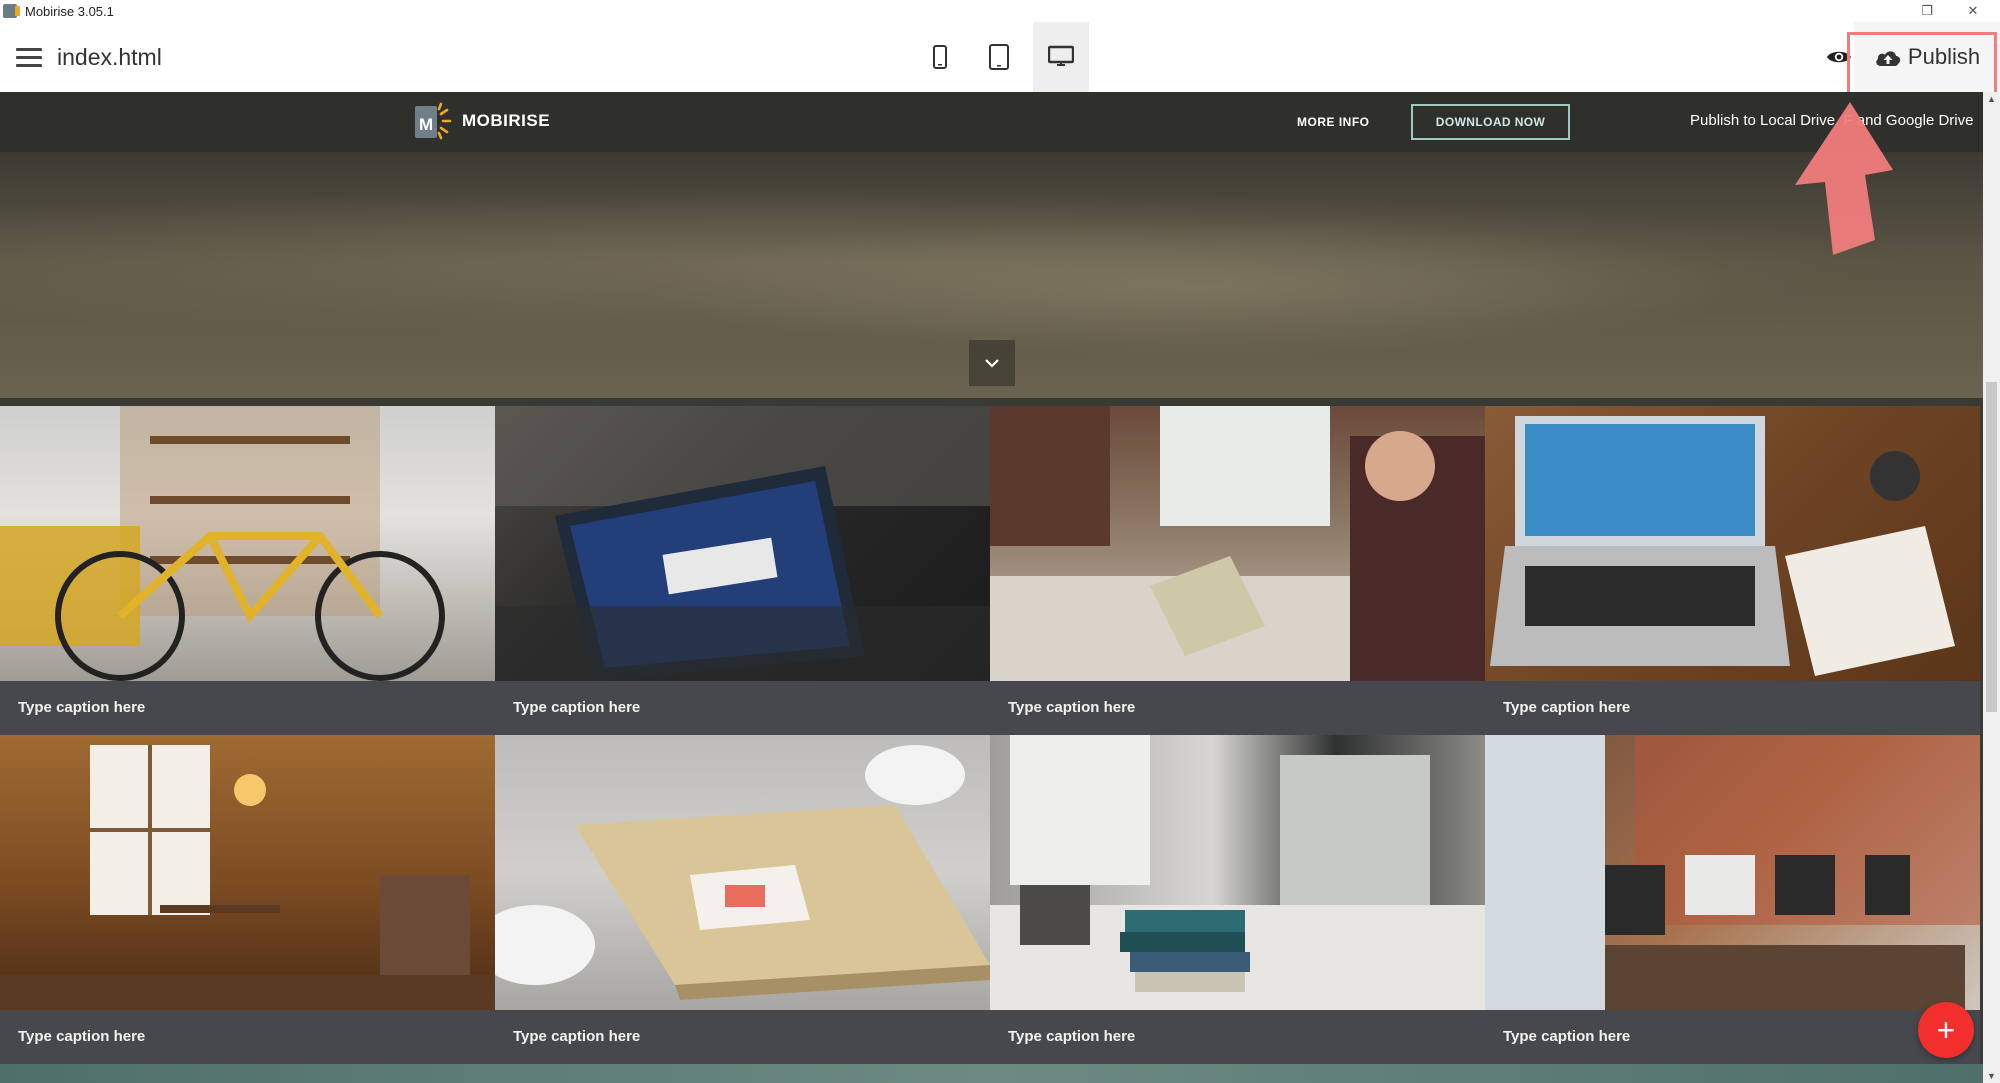  I want to click on nav-more-info-link: MORE INFO, so click(1333, 122).